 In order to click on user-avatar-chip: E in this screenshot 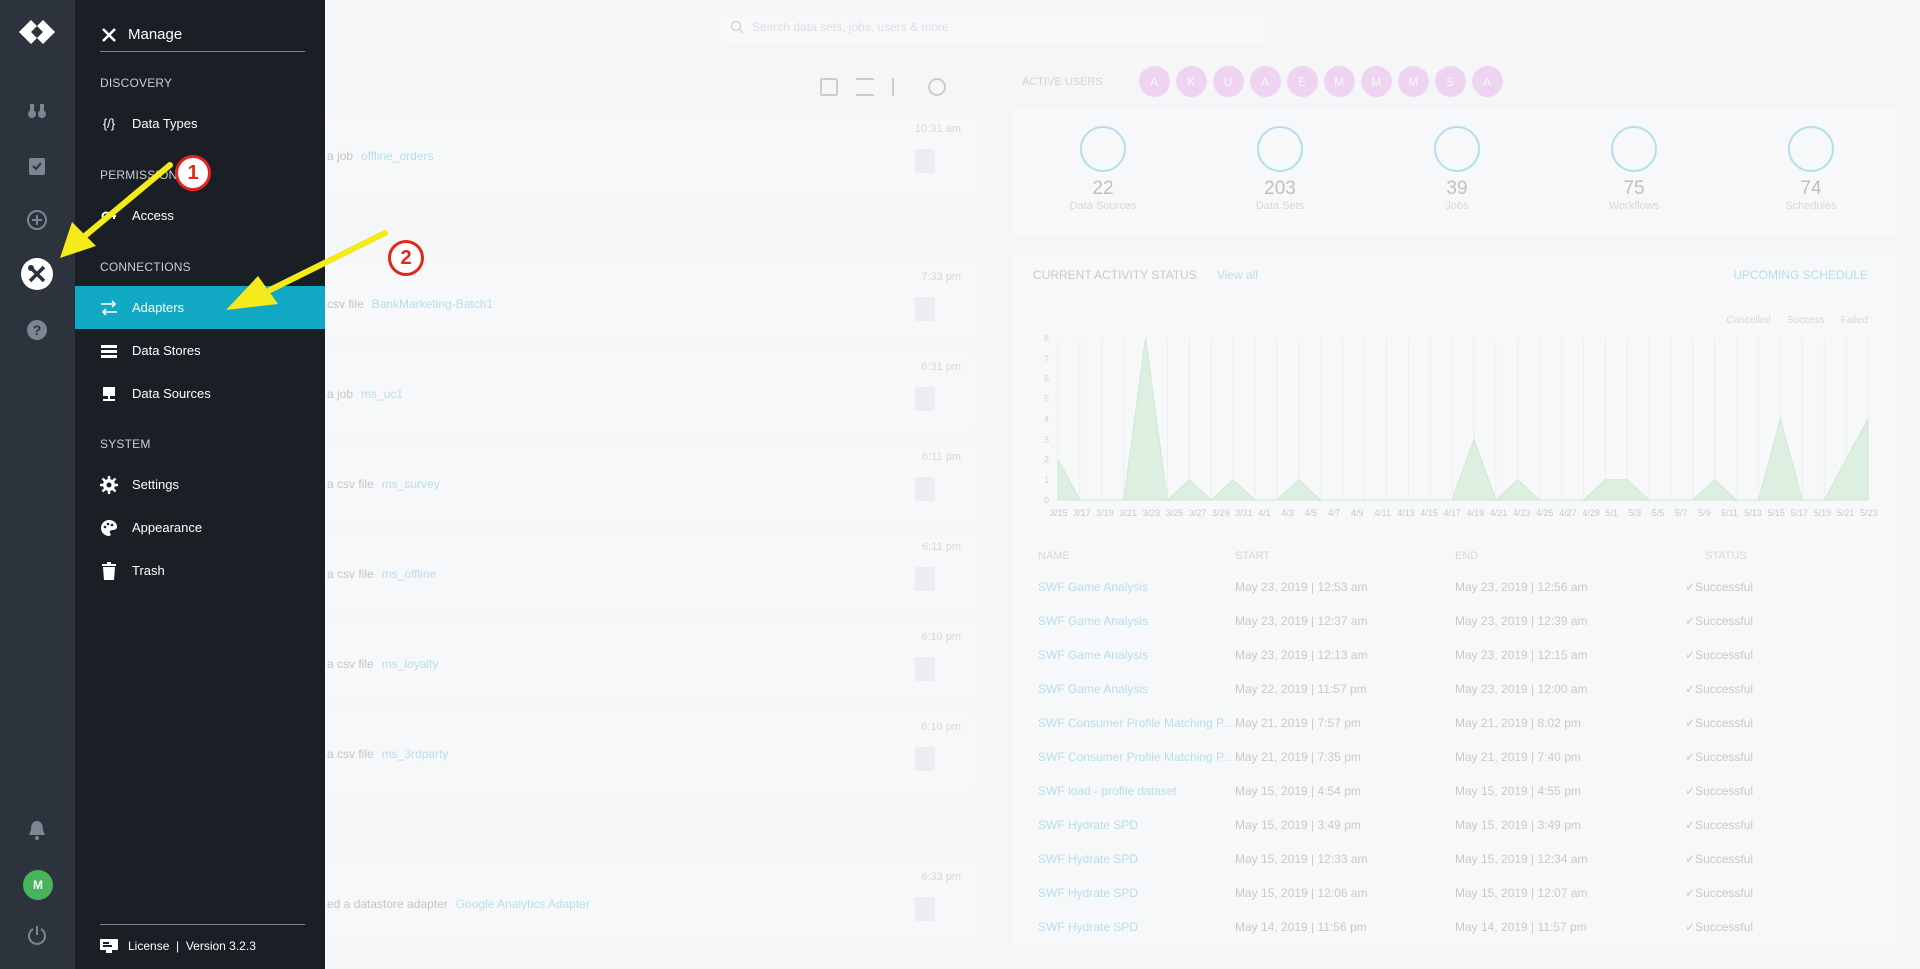, I will do `click(1302, 81)`.